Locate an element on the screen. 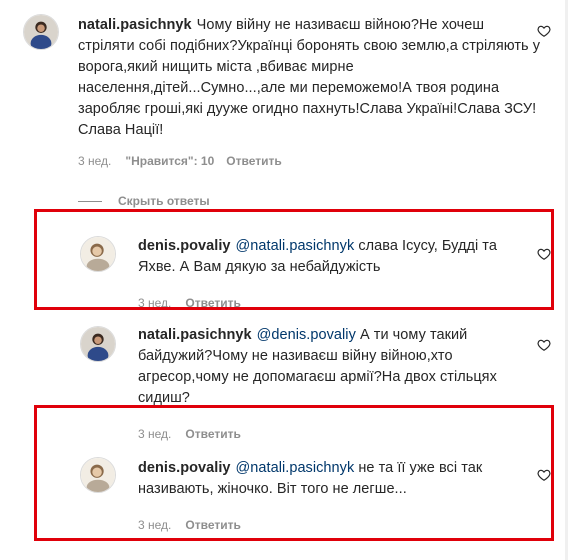 The image size is (568, 560). reply-username: natali.pasichnyk is located at coordinates (195, 335).